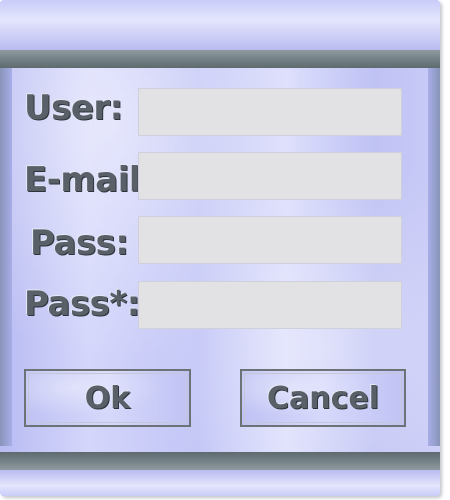 The image size is (450, 500). I want to click on email-input, so click(270, 176).